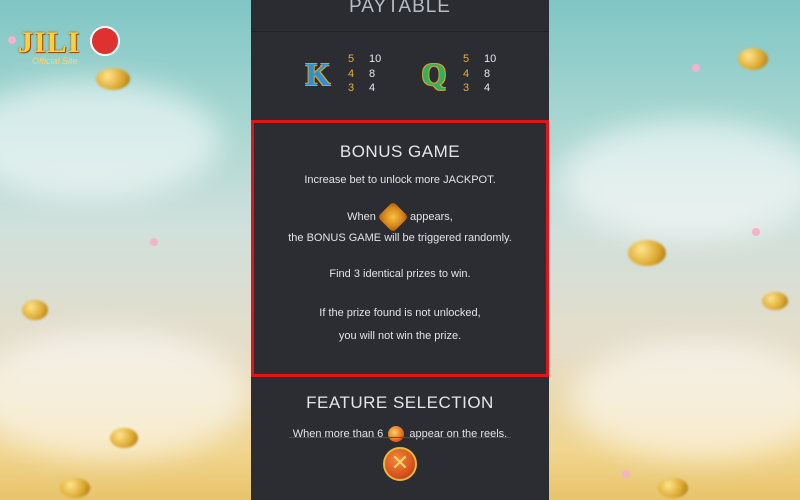 The height and width of the screenshot is (500, 800). Describe the element at coordinates (338, 433) in the screenshot. I see `feature-when-text: When more than 6` at that location.